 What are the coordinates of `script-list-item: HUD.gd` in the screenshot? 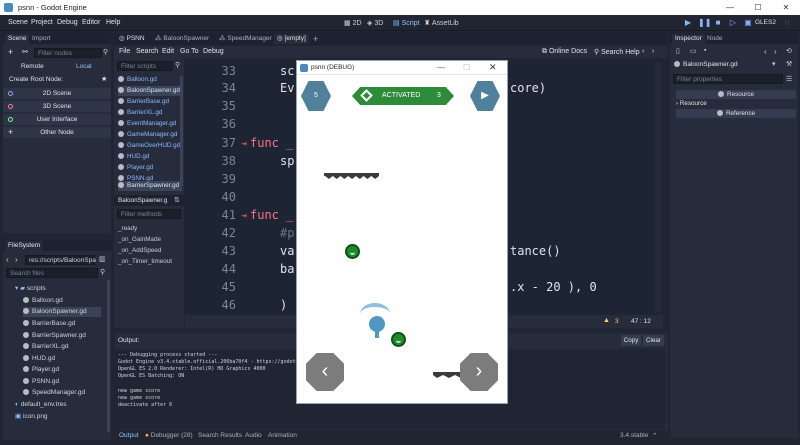 It's located at (150, 157).